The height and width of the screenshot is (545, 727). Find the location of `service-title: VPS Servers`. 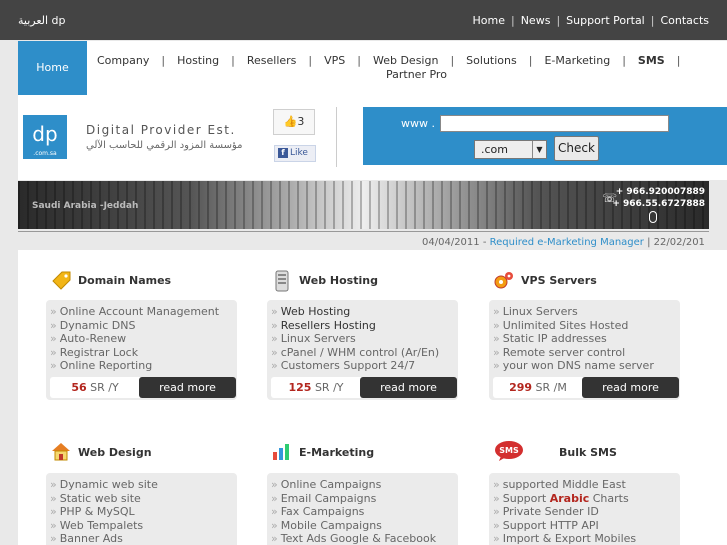

service-title: VPS Servers is located at coordinates (559, 280).